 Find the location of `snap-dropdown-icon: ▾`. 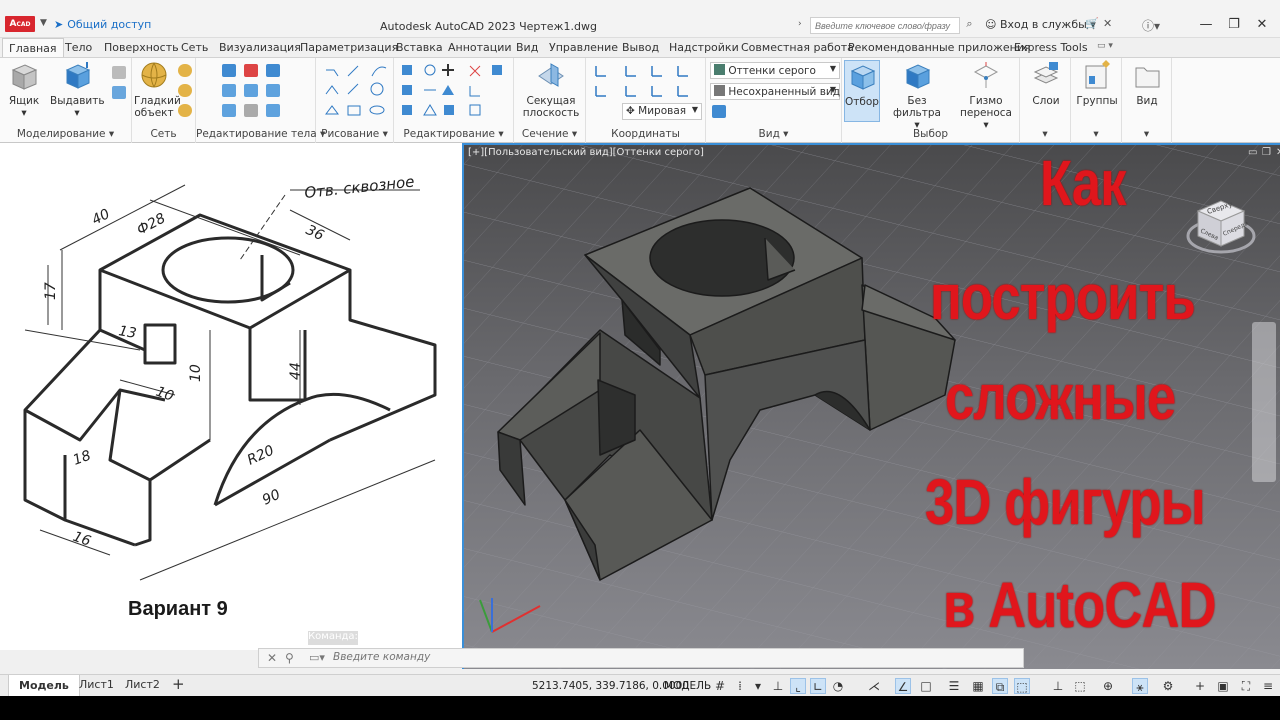

snap-dropdown-icon: ▾ is located at coordinates (758, 686).